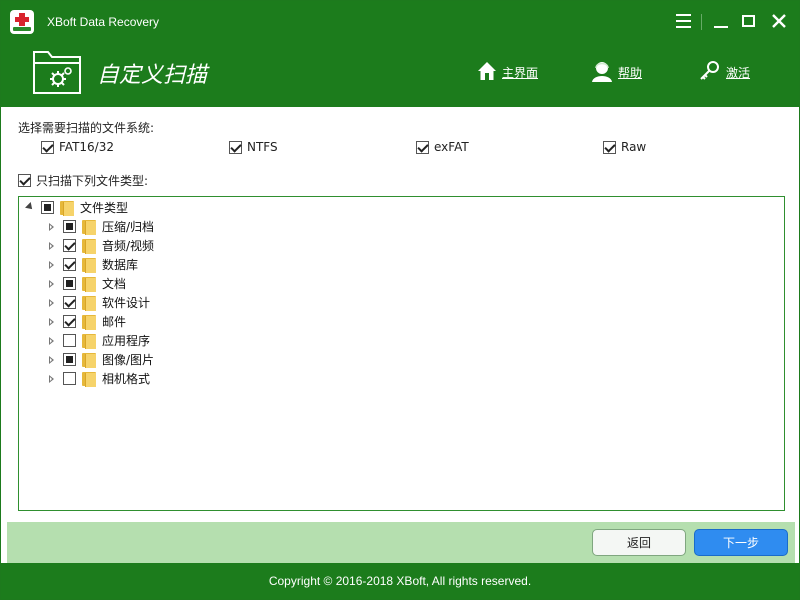  What do you see at coordinates (128, 246) in the screenshot?
I see `tree-item-label: 音频/视频` at bounding box center [128, 246].